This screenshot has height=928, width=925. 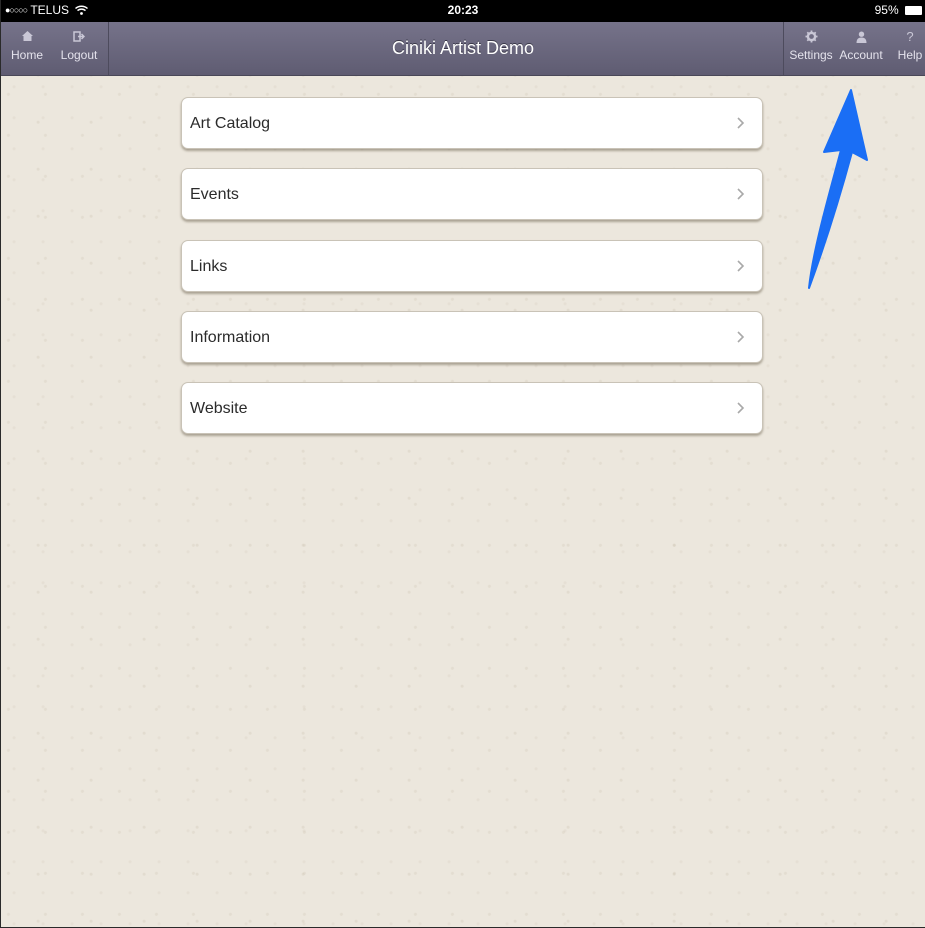 I want to click on question-icon: ?, so click(x=910, y=36).